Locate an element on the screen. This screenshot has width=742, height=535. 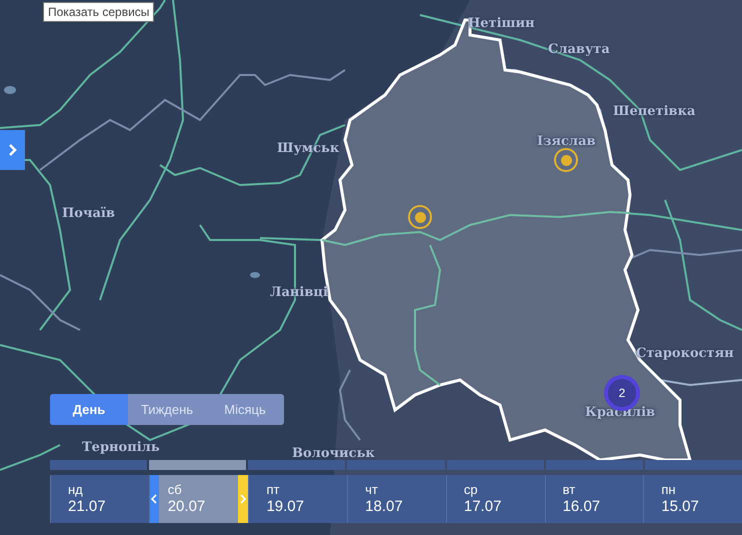
day-cell: ср 17.07 is located at coordinates (495, 499).